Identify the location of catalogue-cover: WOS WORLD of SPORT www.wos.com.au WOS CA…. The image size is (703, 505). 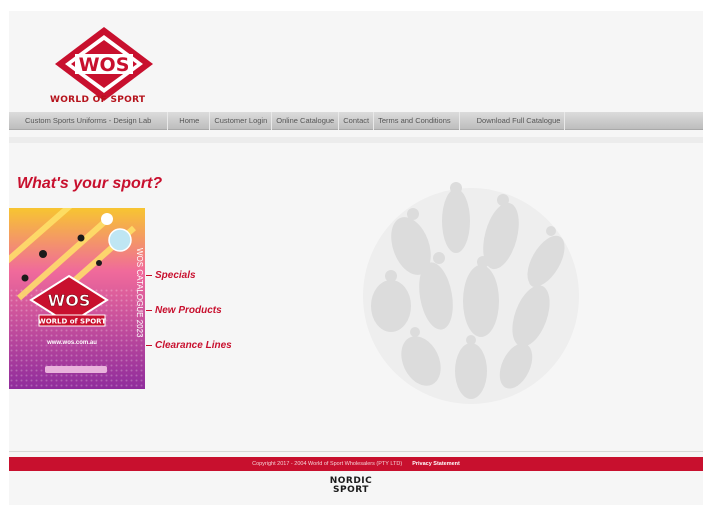
(77, 298).